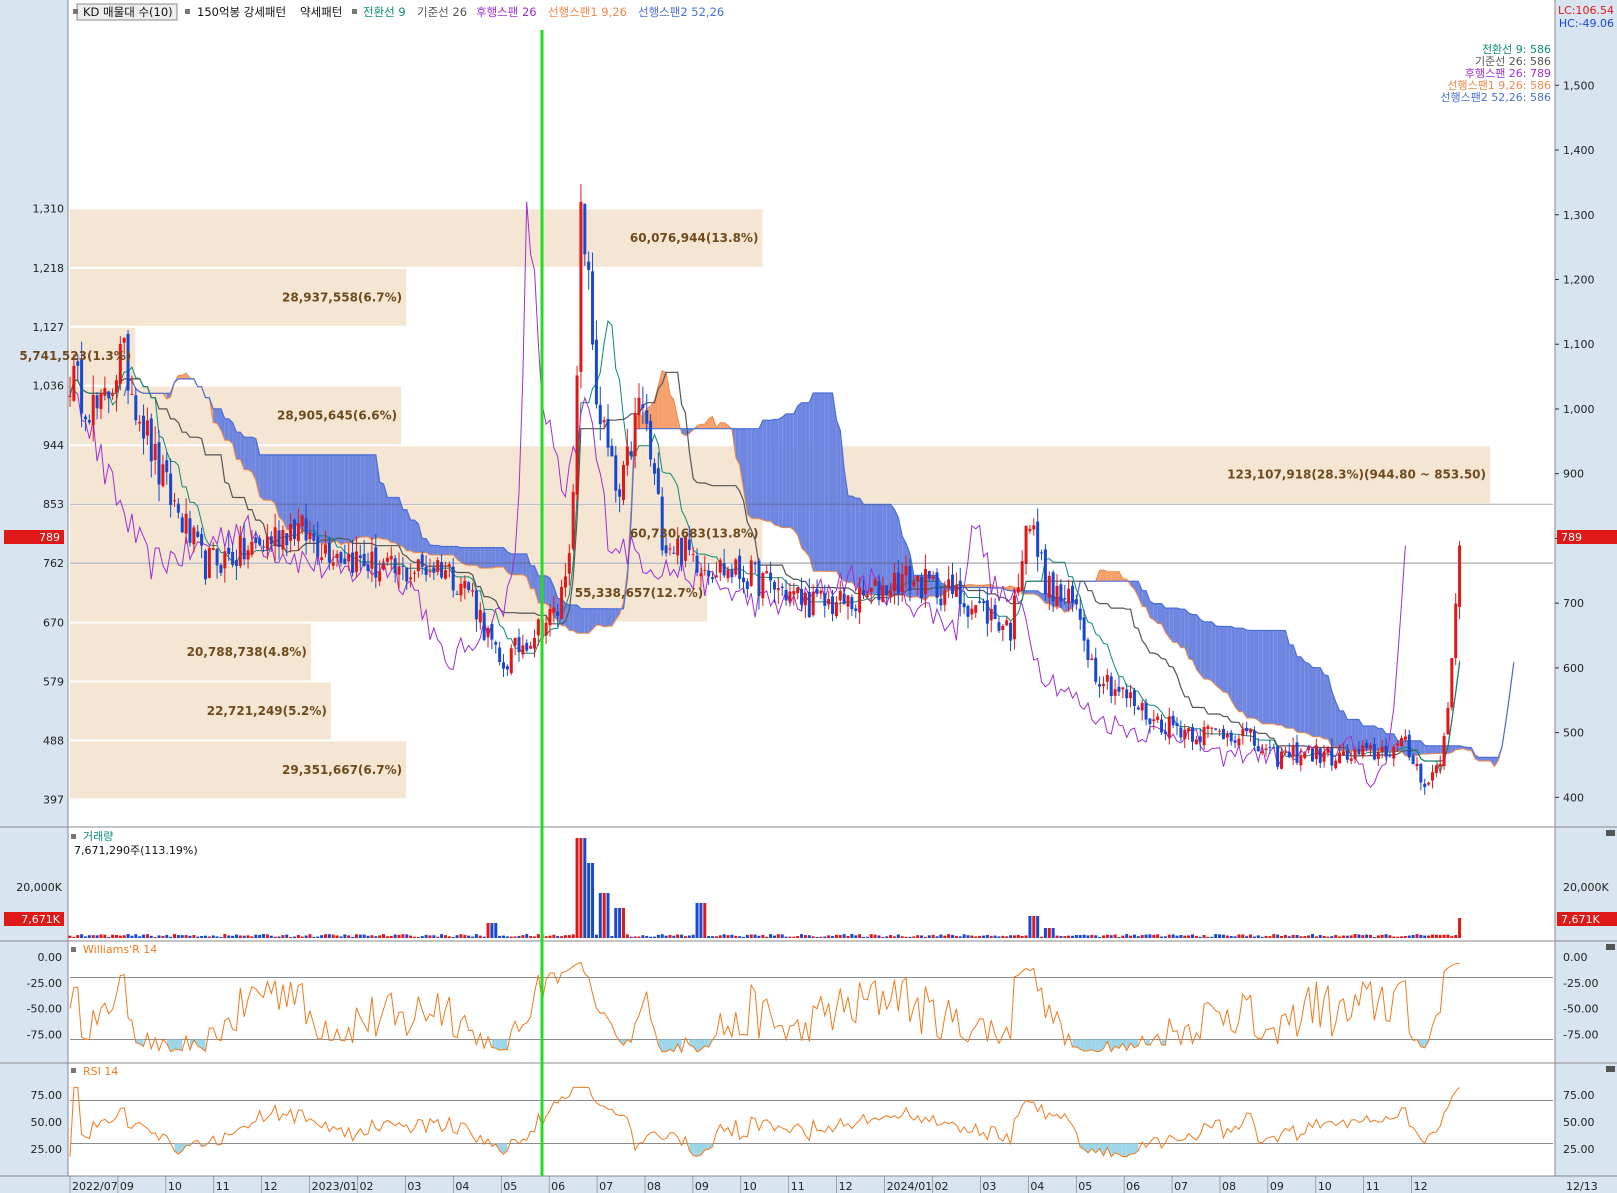 This screenshot has height=1193, width=1617. What do you see at coordinates (128, 12) in the screenshot?
I see `header-item1: KD 매물대 수(10)` at bounding box center [128, 12].